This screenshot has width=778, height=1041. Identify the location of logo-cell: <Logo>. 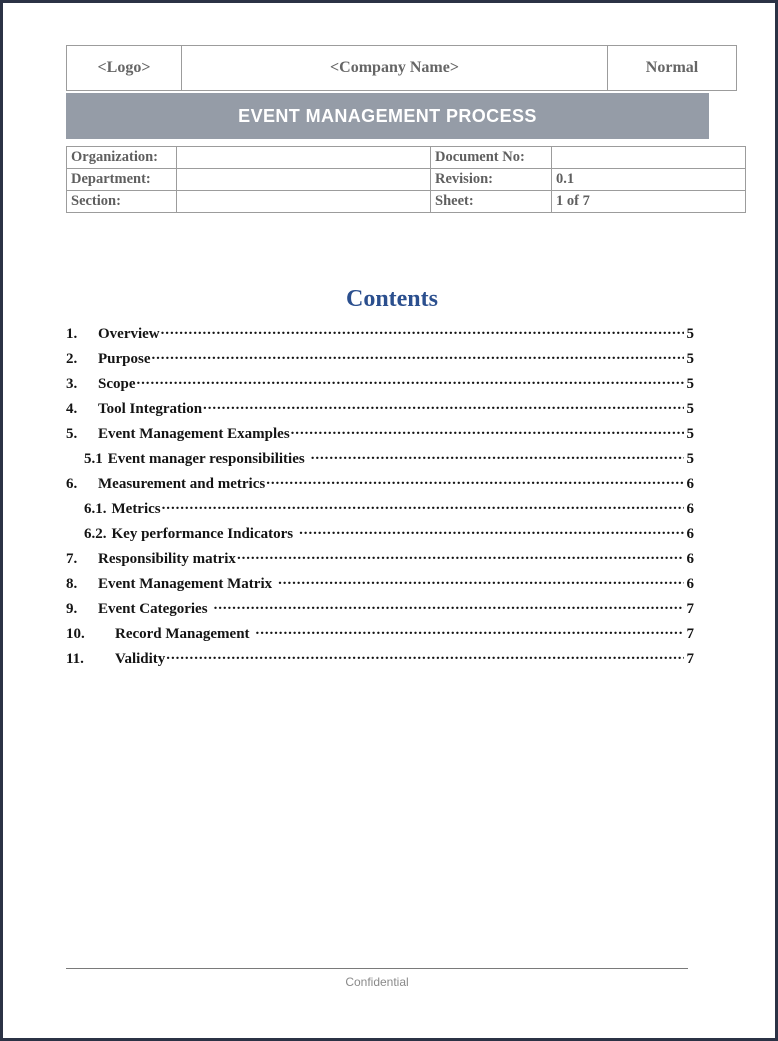
(124, 68).